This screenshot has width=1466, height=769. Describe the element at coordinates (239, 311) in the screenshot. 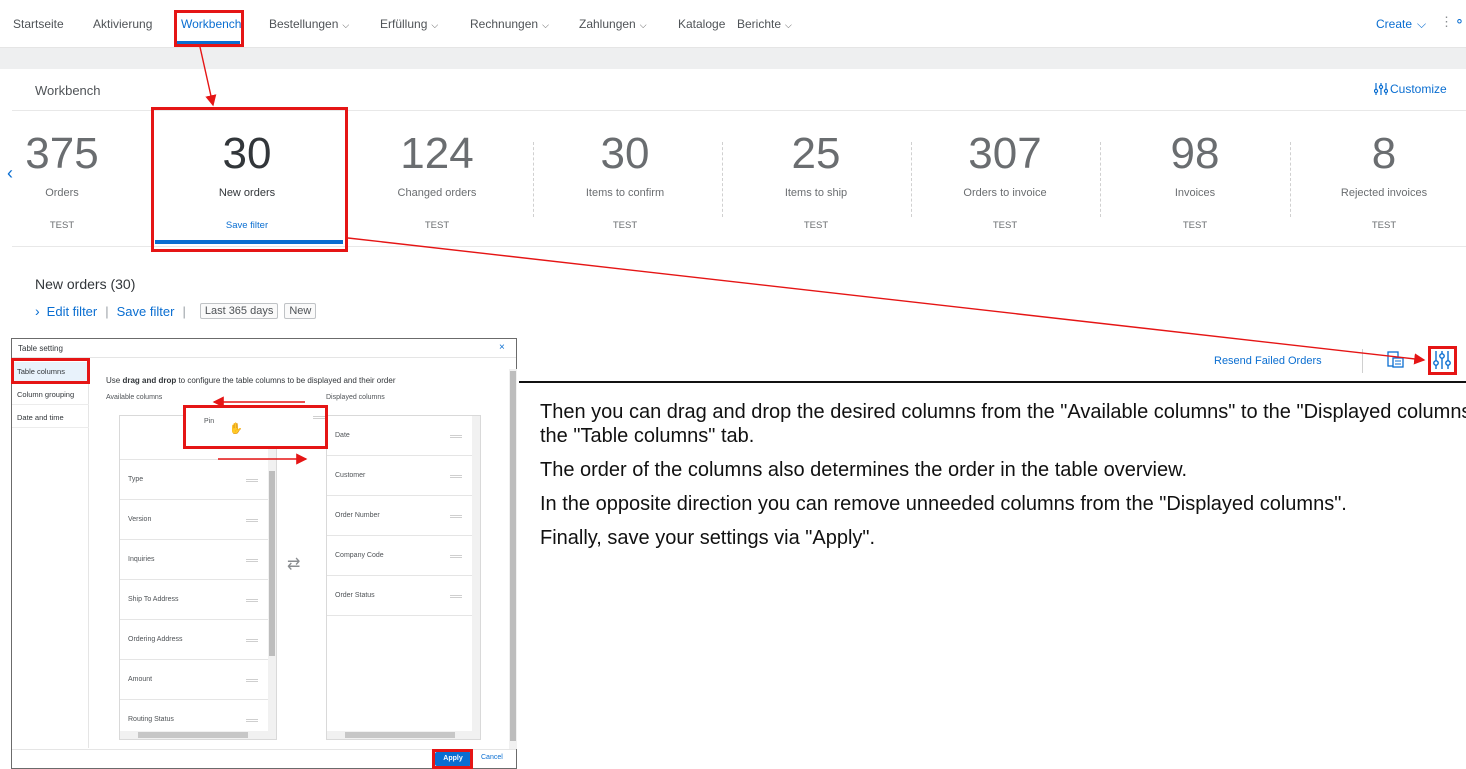

I see `filter-chip-date: Last 365 days` at that location.